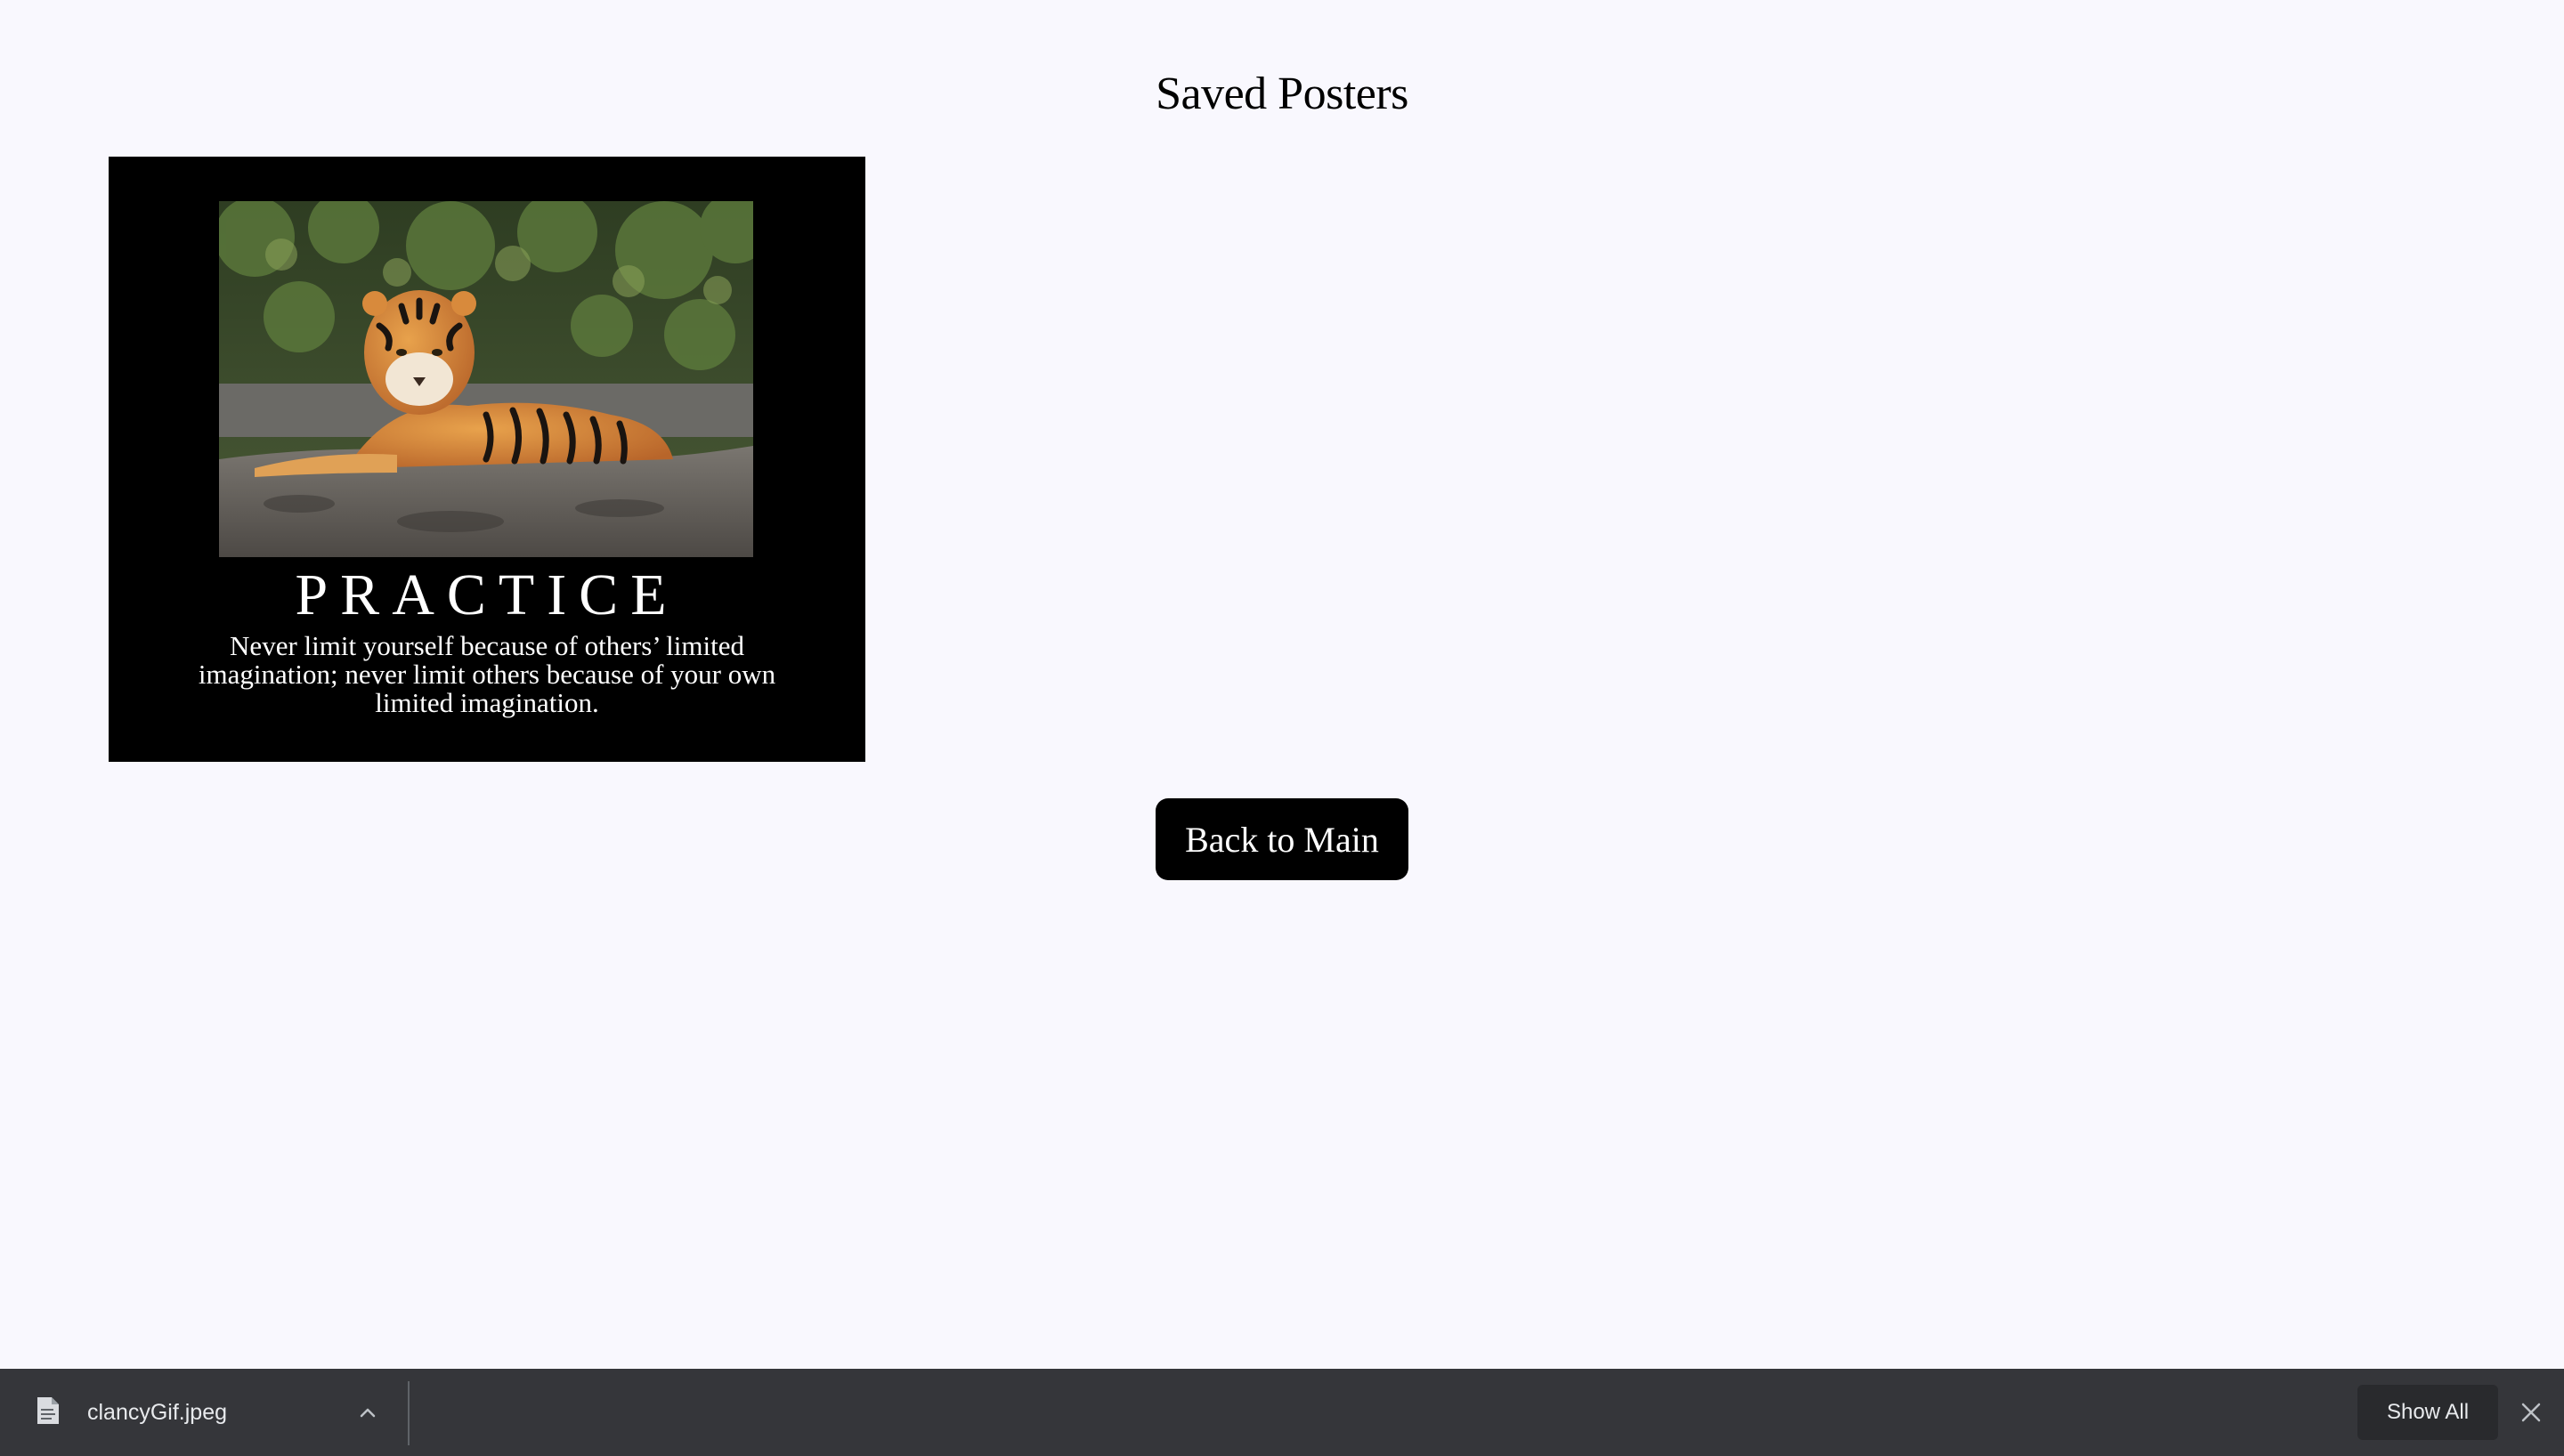 This screenshot has width=2564, height=1456. I want to click on show-all-button: Show All, so click(2427, 1412).